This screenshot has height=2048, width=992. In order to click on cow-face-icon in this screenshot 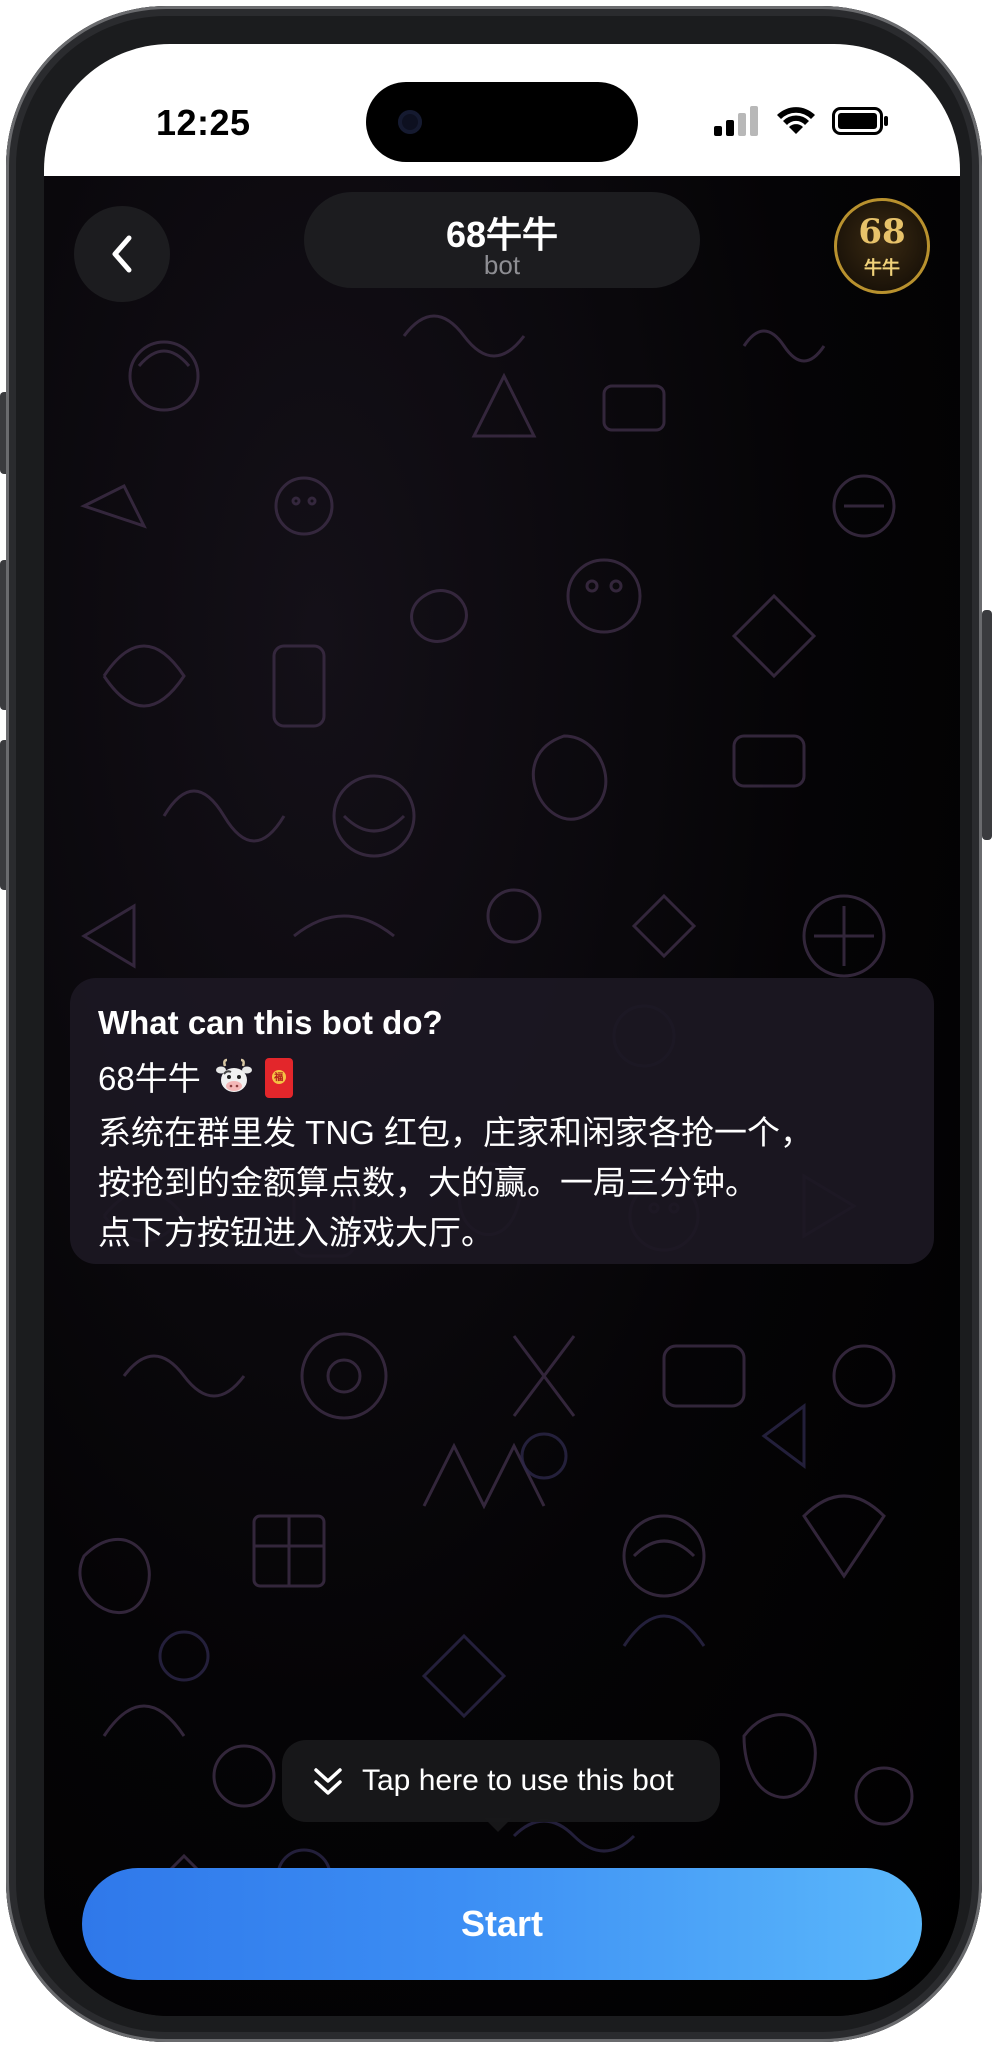, I will do `click(233, 1075)`.